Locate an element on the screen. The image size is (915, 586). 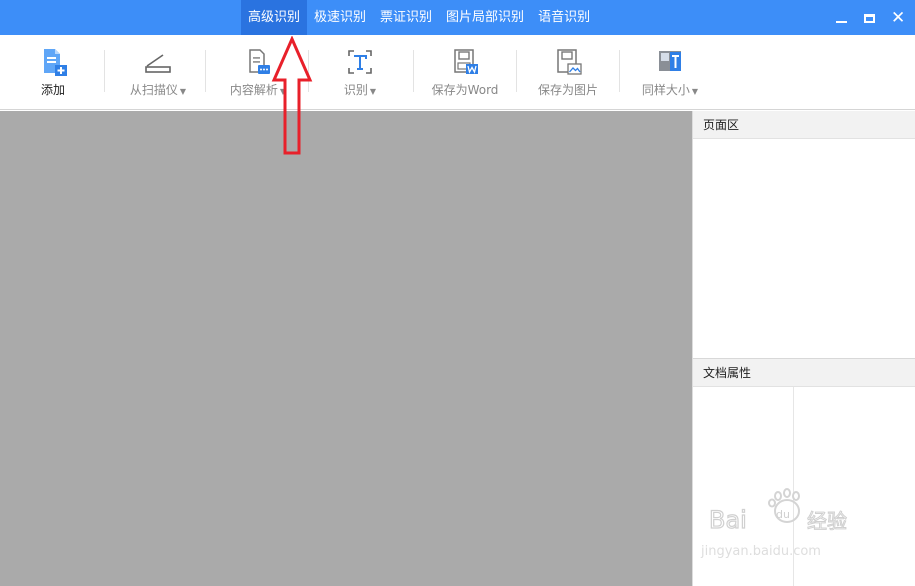
maximize-icon is located at coordinates (870, 18).